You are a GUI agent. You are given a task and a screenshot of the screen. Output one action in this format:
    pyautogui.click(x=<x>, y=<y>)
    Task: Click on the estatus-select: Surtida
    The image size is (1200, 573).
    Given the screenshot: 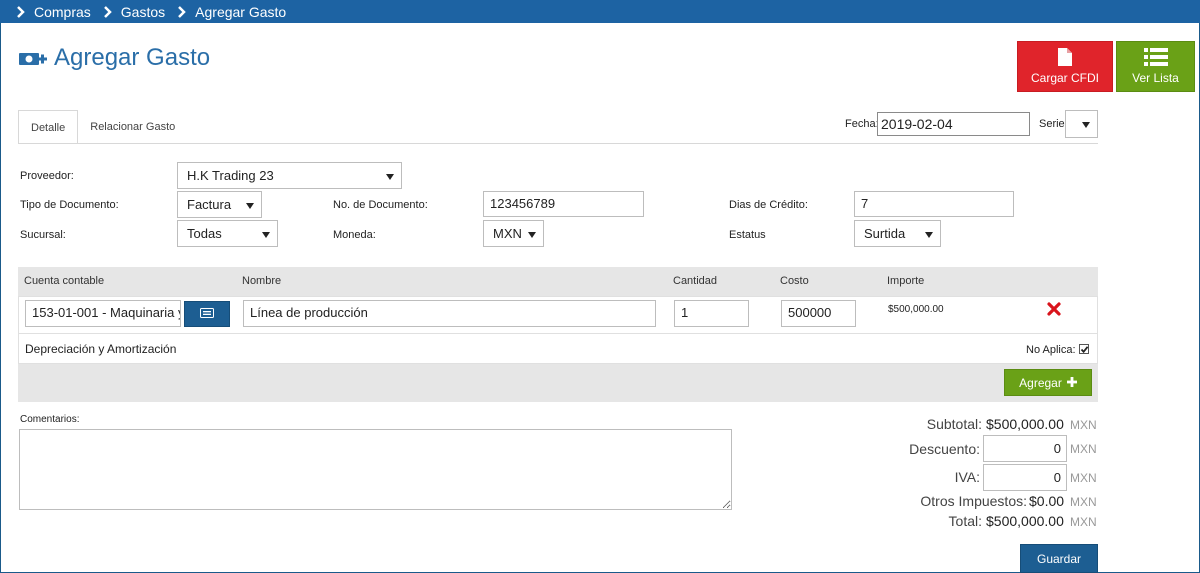 What is the action you would take?
    pyautogui.click(x=897, y=233)
    